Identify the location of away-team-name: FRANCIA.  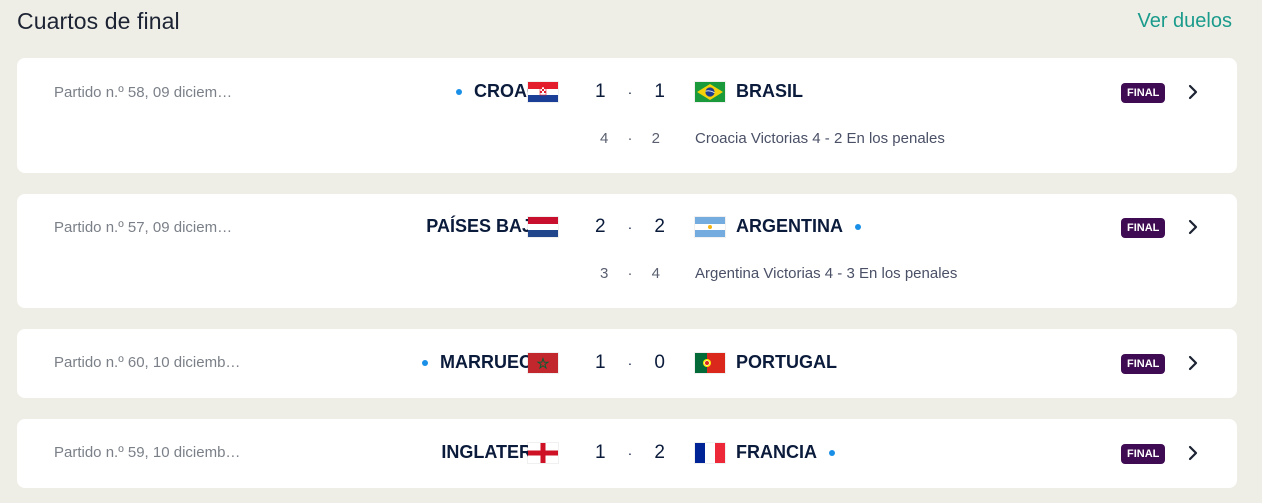
(776, 452).